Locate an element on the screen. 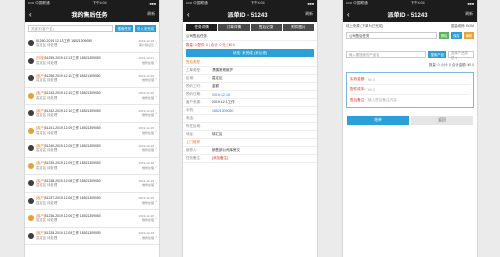 The height and width of the screenshot is (257, 500). item-title: 51259-2019.12.13工作 18521309050 is located at coordinates (72, 58).